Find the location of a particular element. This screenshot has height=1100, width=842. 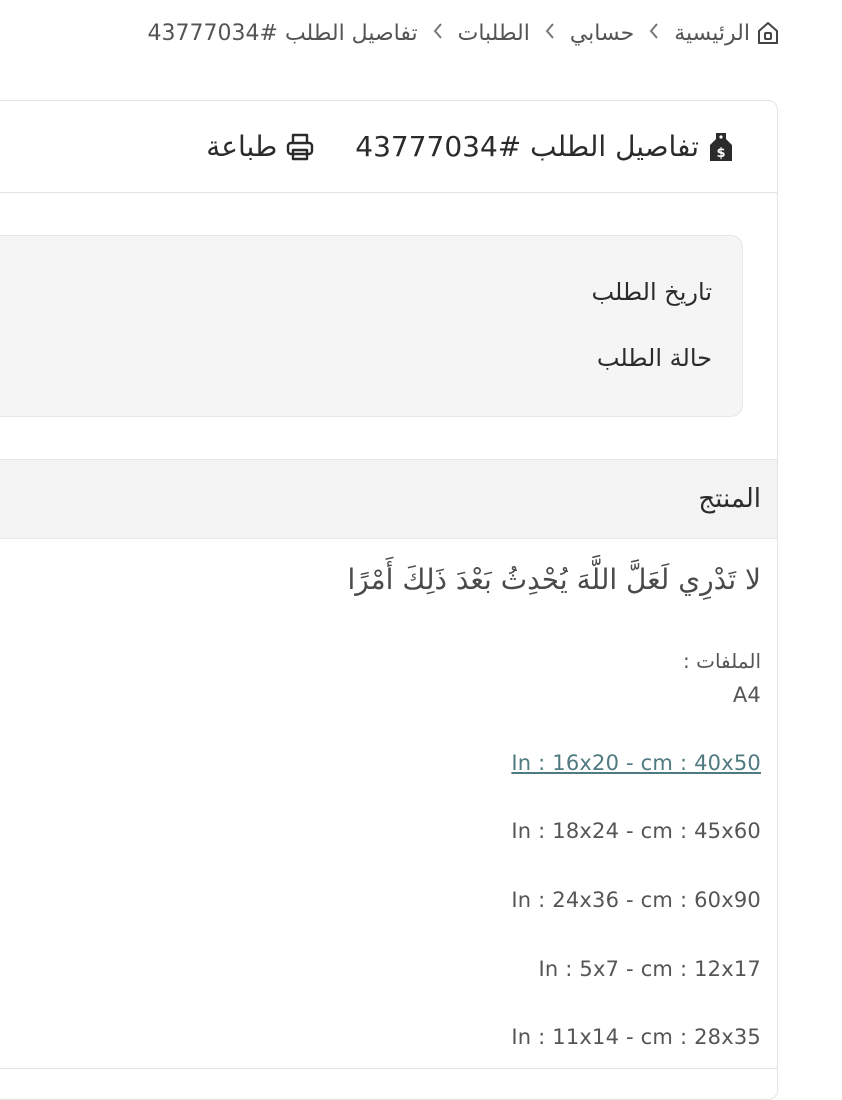

home-icon is located at coordinates (768, 33).